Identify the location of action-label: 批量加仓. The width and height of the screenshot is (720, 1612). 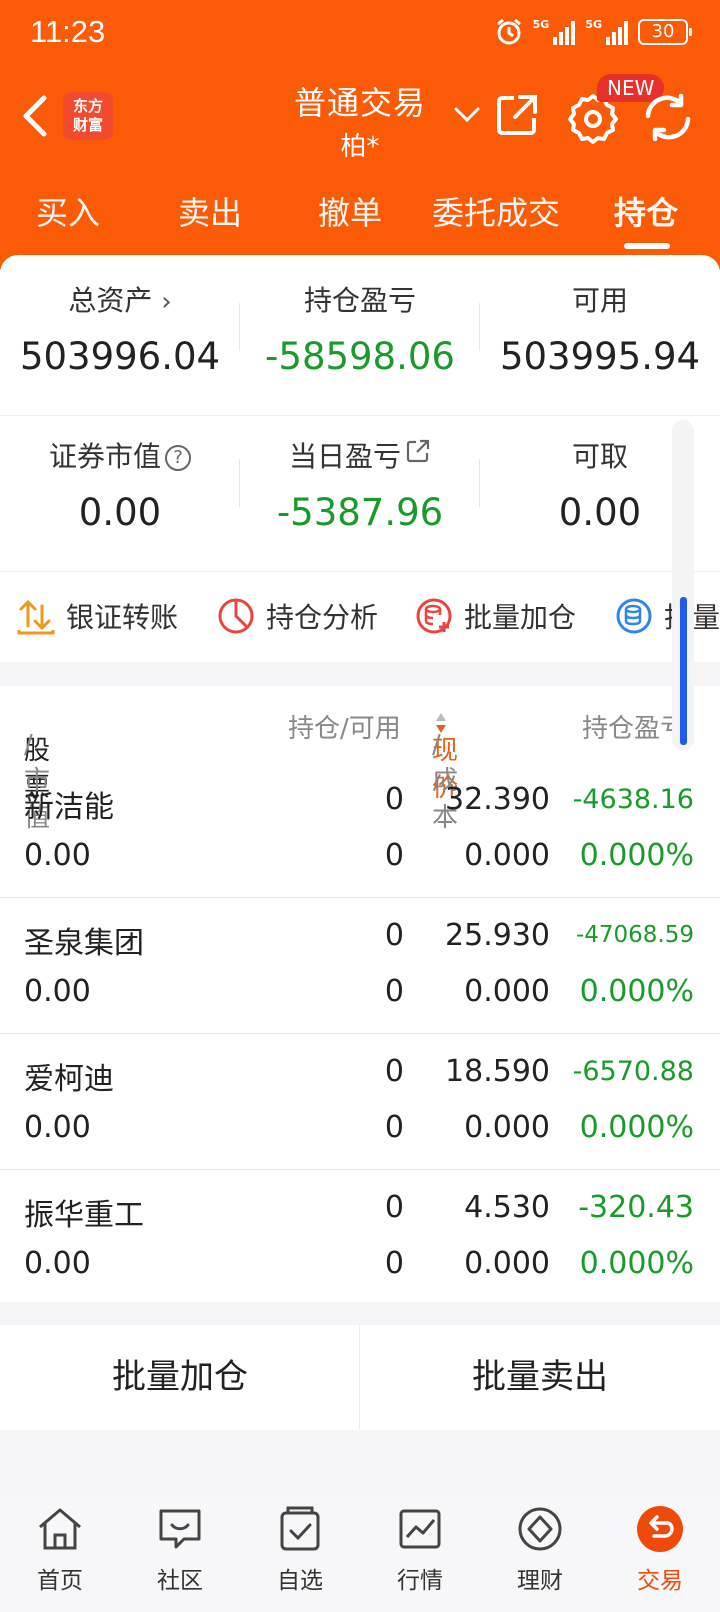
(520, 617).